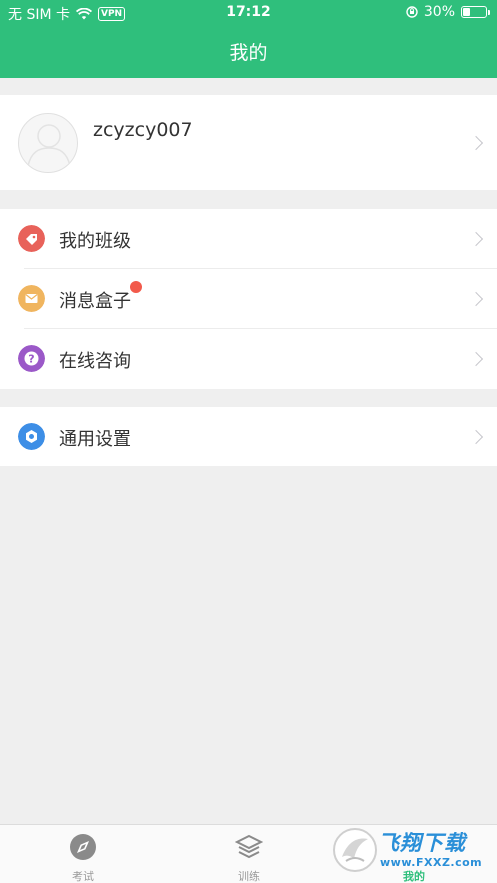 This screenshot has height=883, width=497. I want to click on watermark-logo: 飞翔下载 www.FXXZ.com, so click(410, 850).